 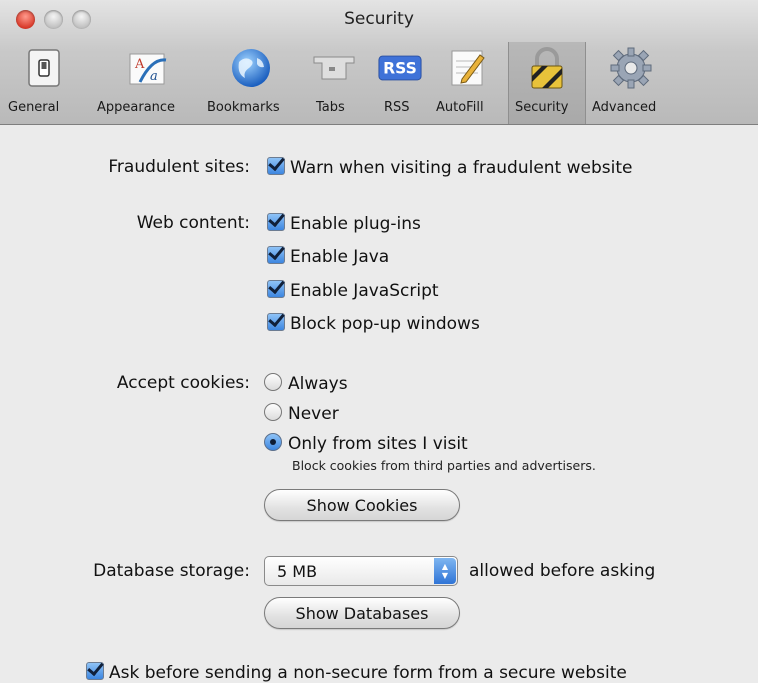 What do you see at coordinates (385, 324) in the screenshot?
I see `block-popups-label: Block pop-up windows` at bounding box center [385, 324].